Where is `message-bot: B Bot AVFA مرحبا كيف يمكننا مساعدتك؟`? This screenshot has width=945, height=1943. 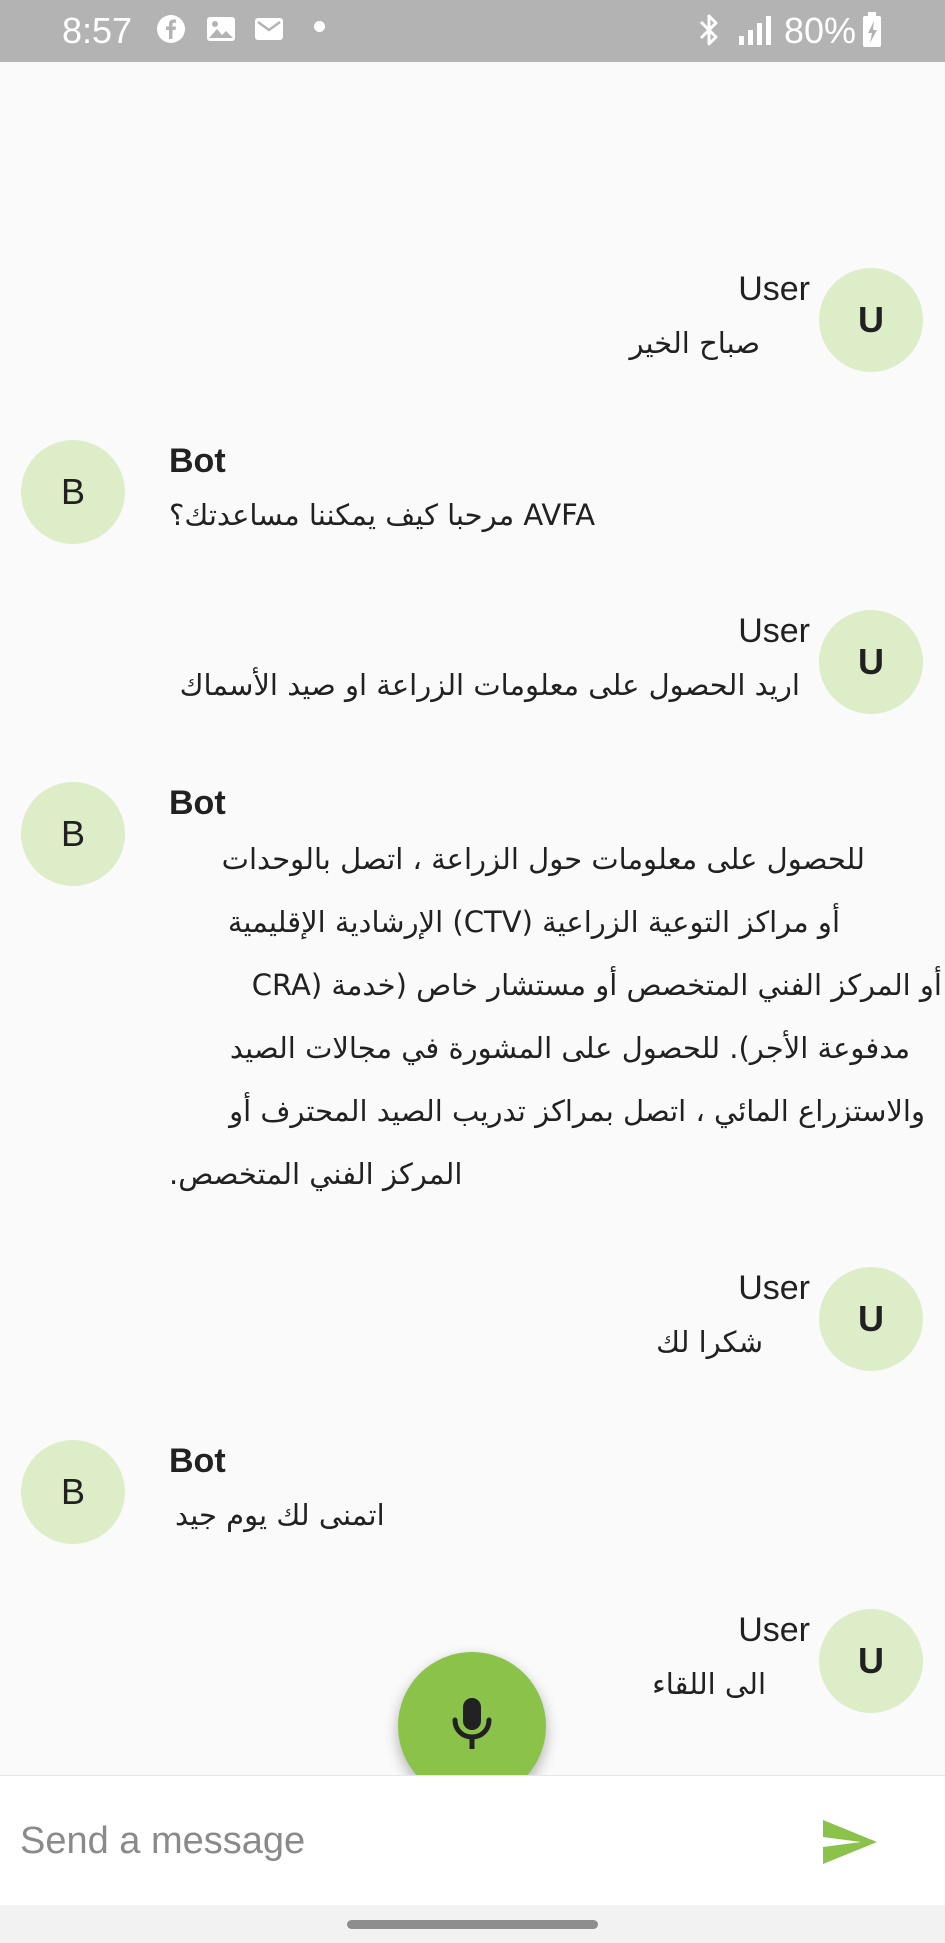 message-bot: B Bot AVFA مرحبا كيف يمكننا مساعدتك؟ is located at coordinates (472, 500).